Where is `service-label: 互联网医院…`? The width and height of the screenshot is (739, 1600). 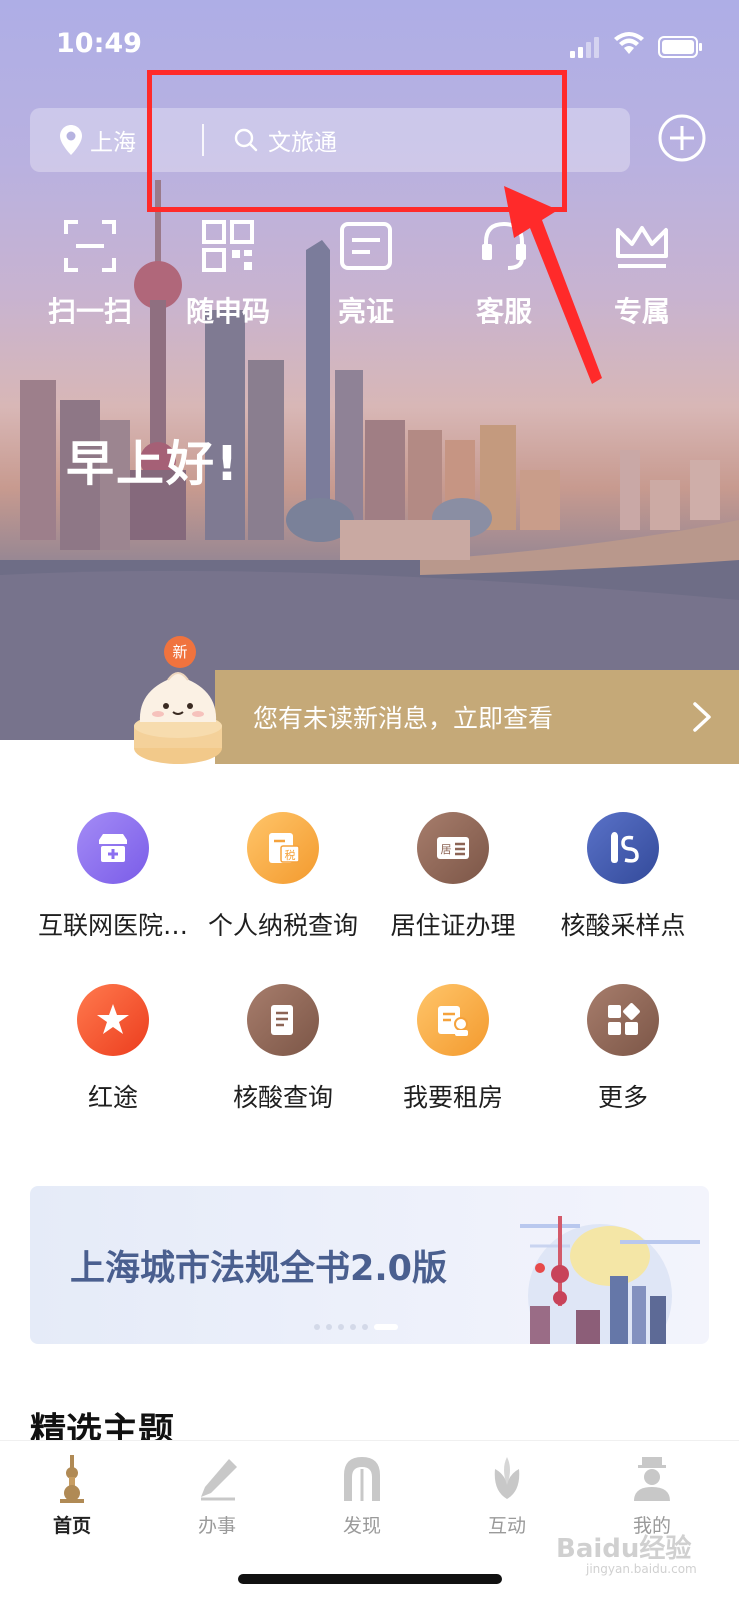 service-label: 互联网医院… is located at coordinates (112, 925).